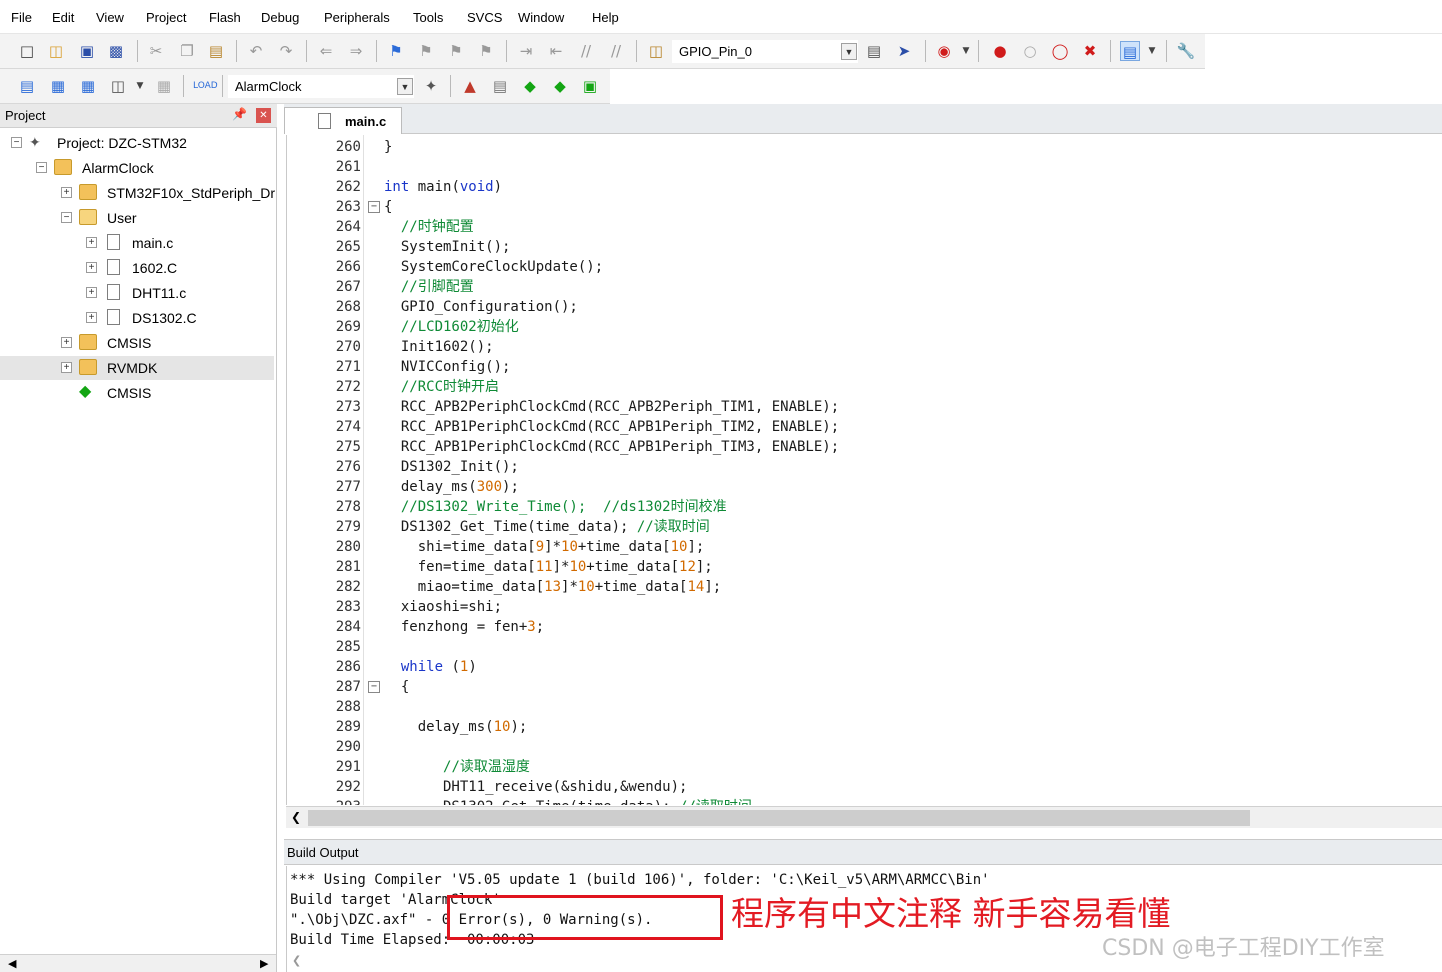 The height and width of the screenshot is (972, 1442). Describe the element at coordinates (138, 293) in the screenshot. I see `tree-item-file: + DHT11.c` at that location.